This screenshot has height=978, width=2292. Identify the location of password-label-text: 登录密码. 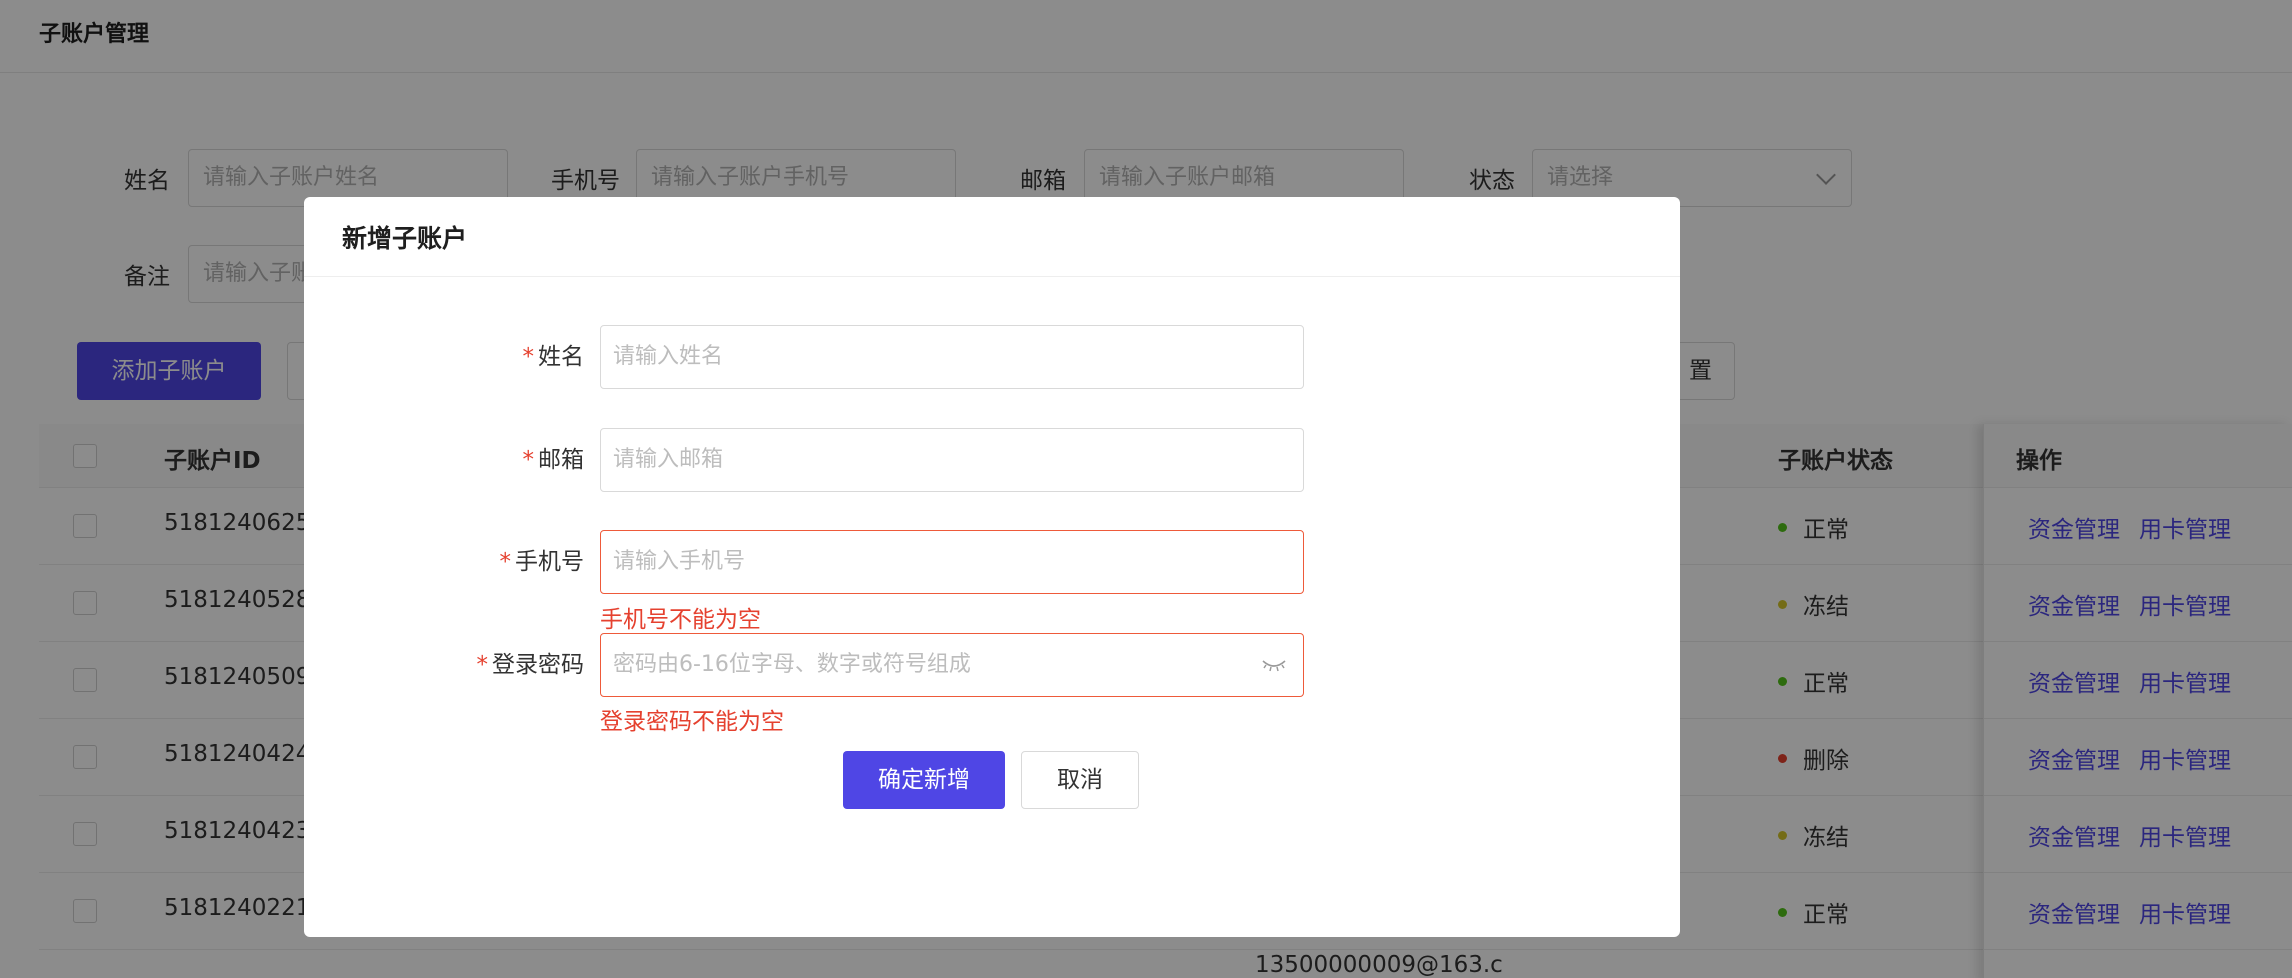
(538, 665).